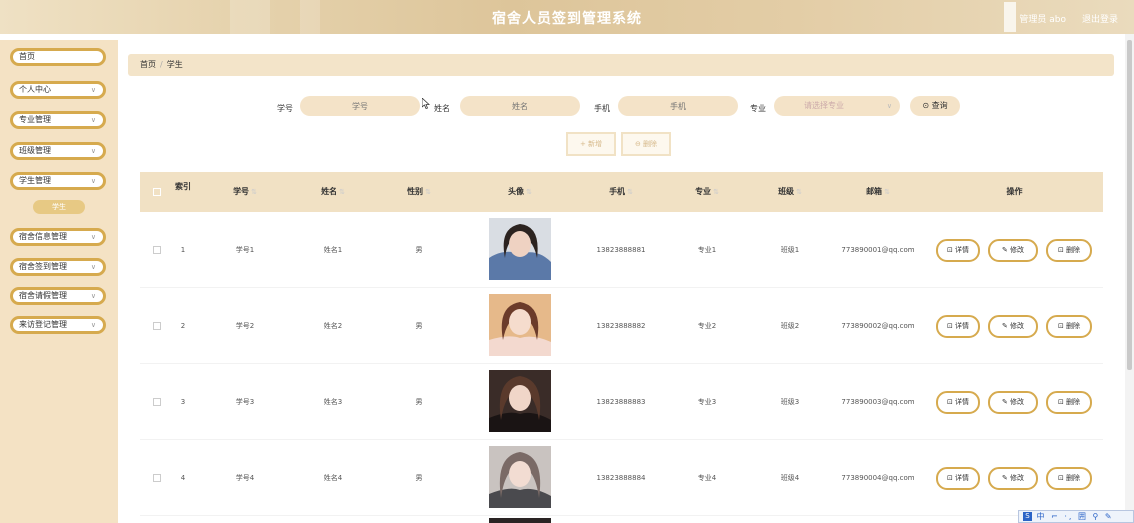 The width and height of the screenshot is (1134, 523). What do you see at coordinates (285, 108) in the screenshot?
I see `student-no-label: 学号` at bounding box center [285, 108].